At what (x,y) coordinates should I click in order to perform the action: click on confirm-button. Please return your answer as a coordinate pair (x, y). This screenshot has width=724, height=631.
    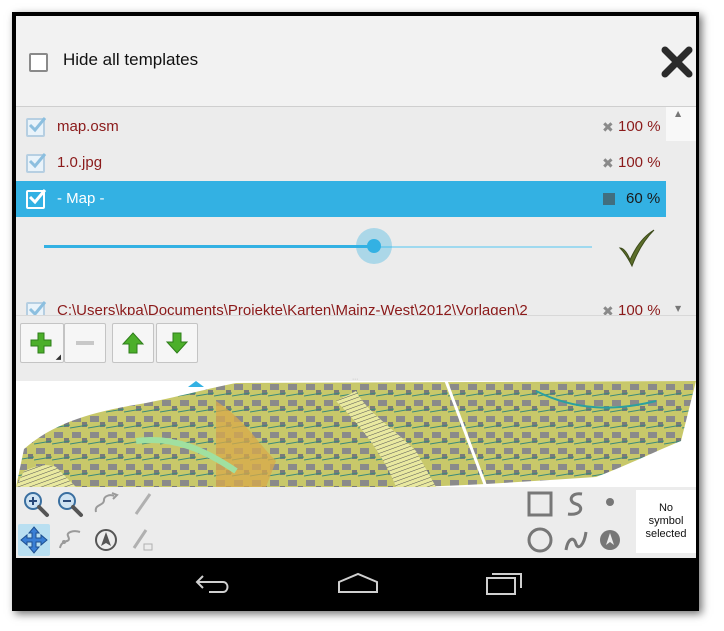
    Looking at the image, I should click on (637, 248).